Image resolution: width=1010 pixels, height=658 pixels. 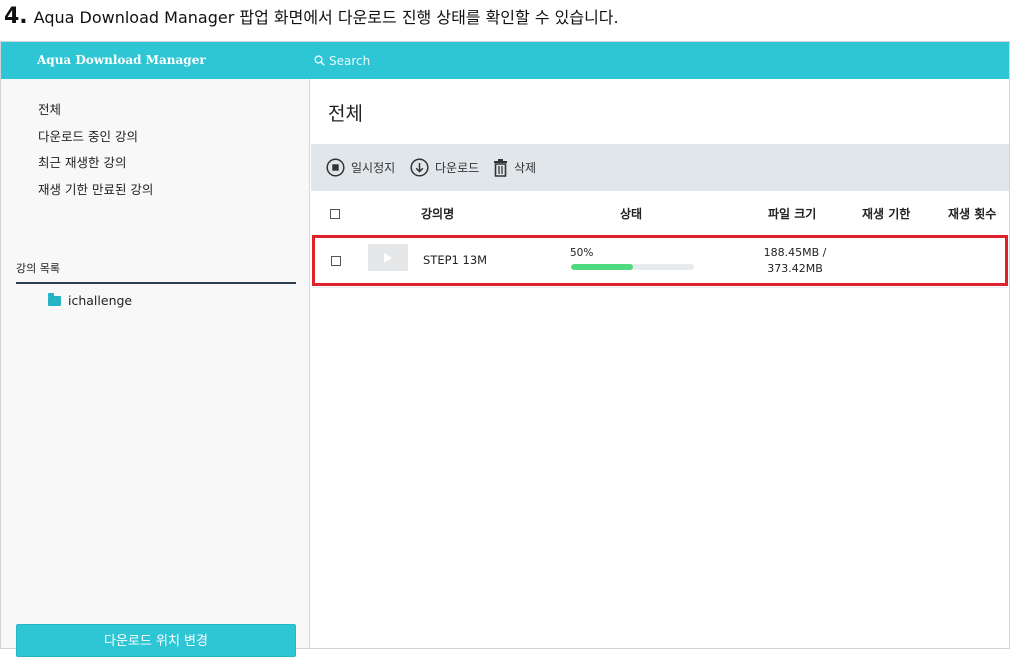 What do you see at coordinates (336, 261) in the screenshot?
I see `row-checkbox` at bounding box center [336, 261].